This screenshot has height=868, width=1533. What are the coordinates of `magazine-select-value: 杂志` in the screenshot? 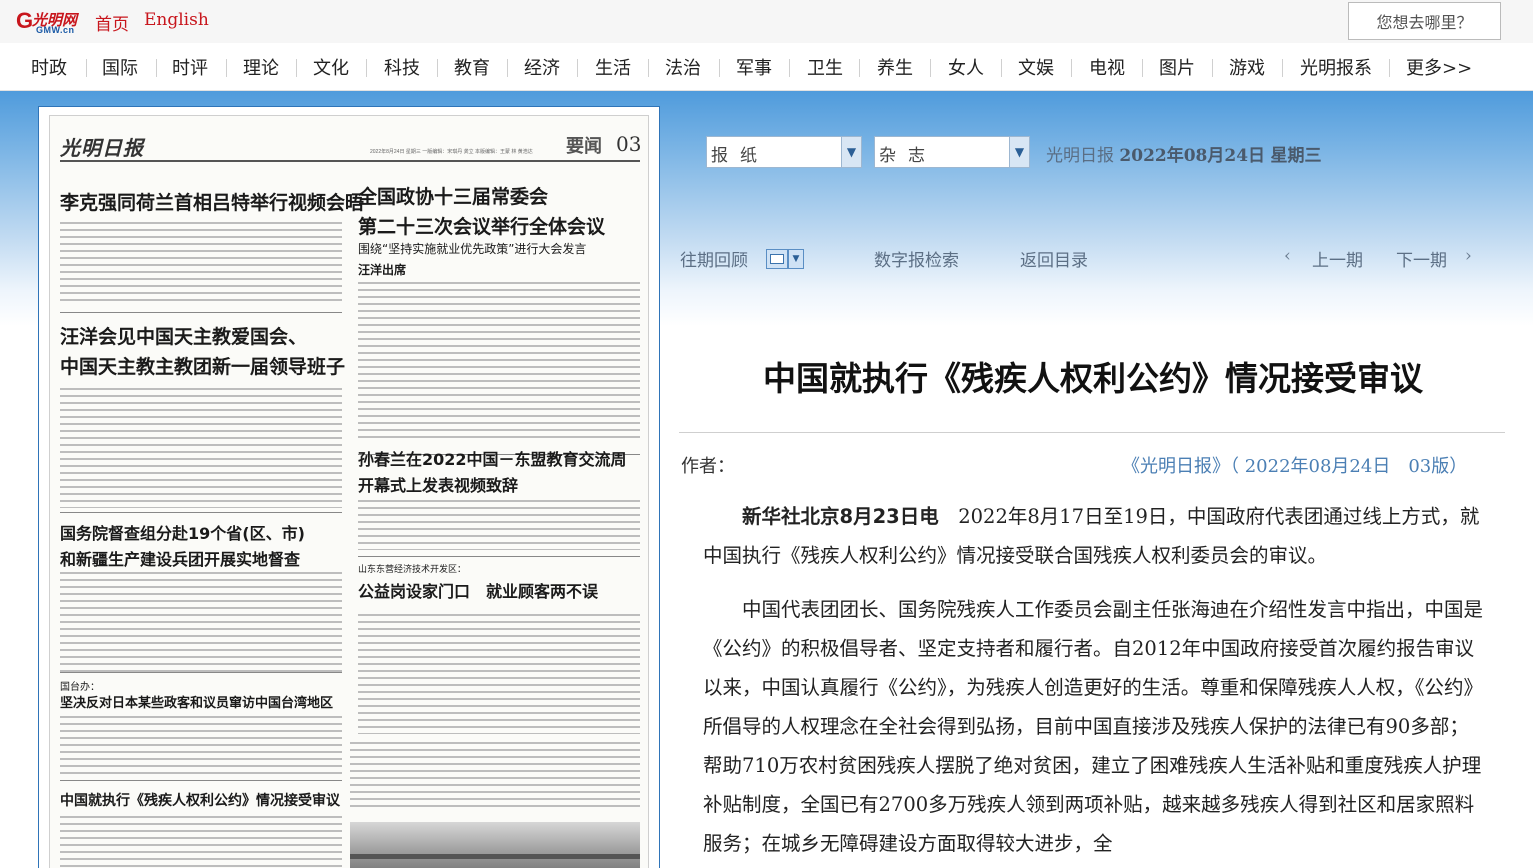 It's located at (908, 156).